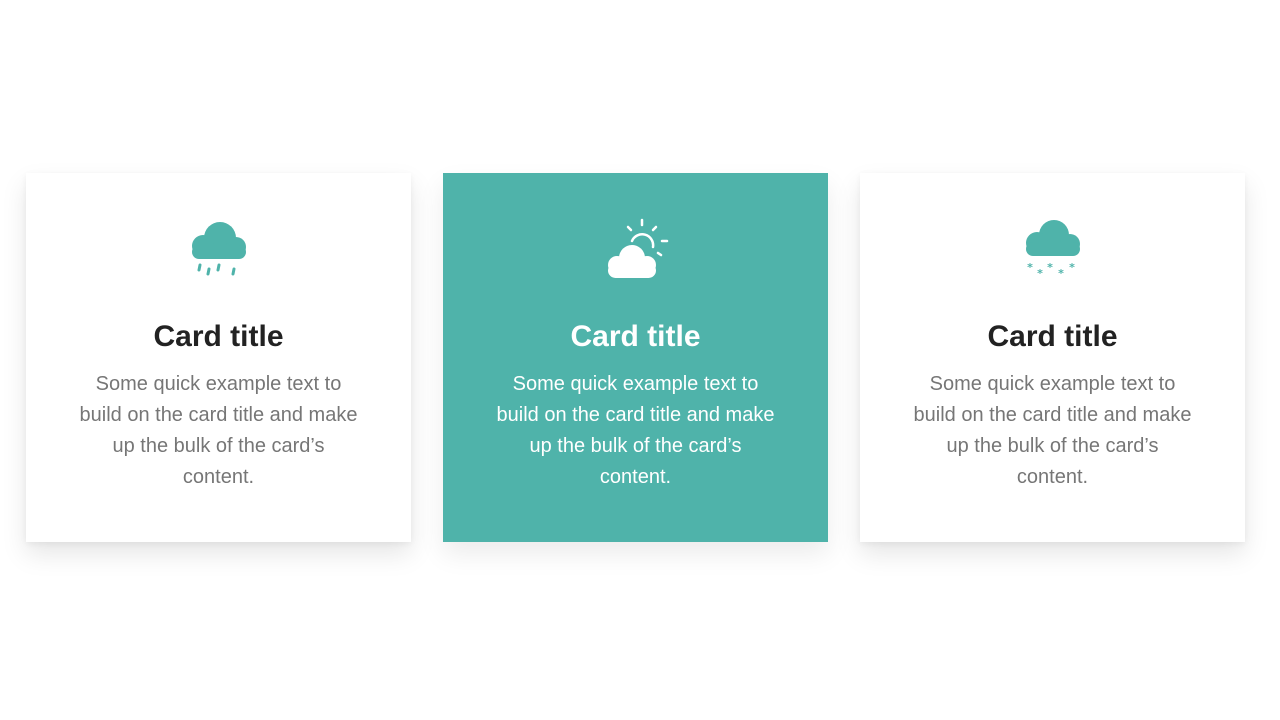 The image size is (1280, 720). Describe the element at coordinates (218, 249) in the screenshot. I see `rain-cloud-icon` at that location.